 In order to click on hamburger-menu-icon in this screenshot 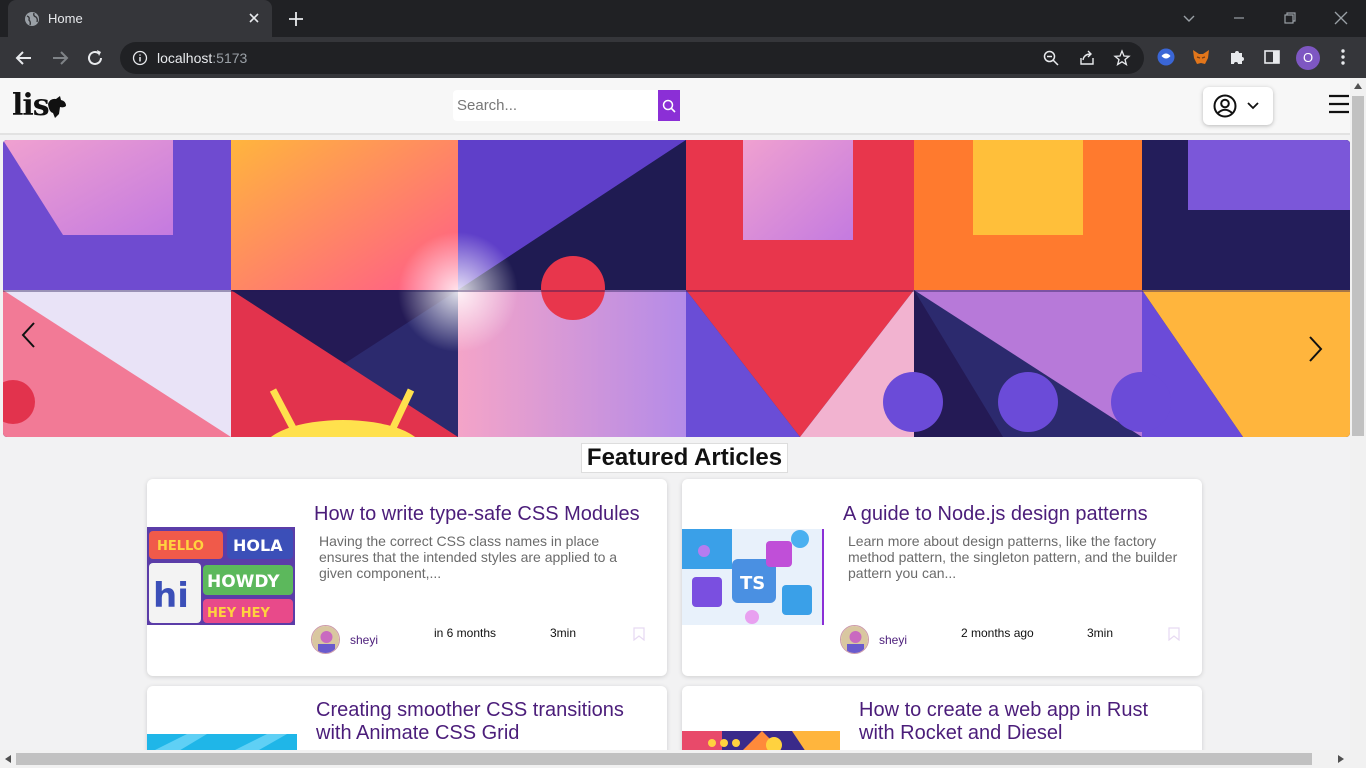, I will do `click(1339, 104)`.